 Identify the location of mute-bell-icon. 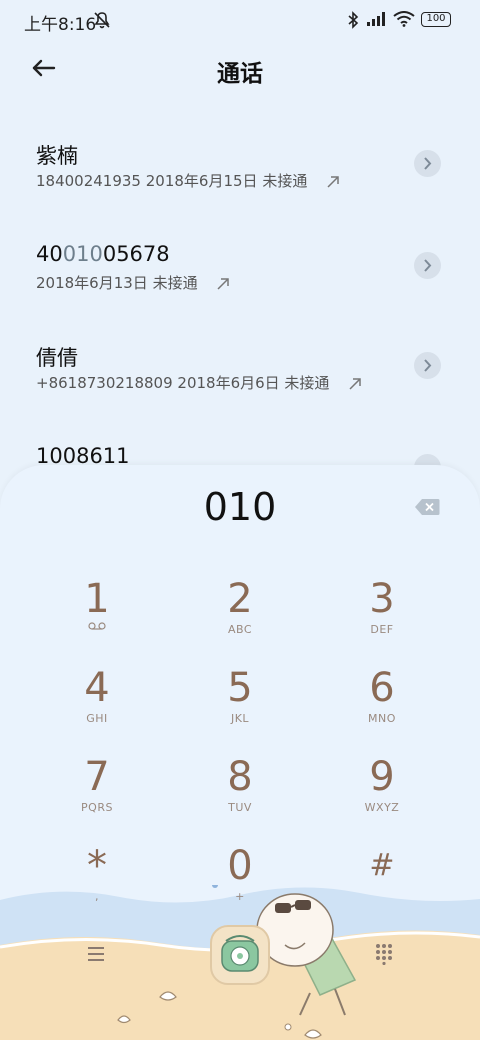
(102, 20).